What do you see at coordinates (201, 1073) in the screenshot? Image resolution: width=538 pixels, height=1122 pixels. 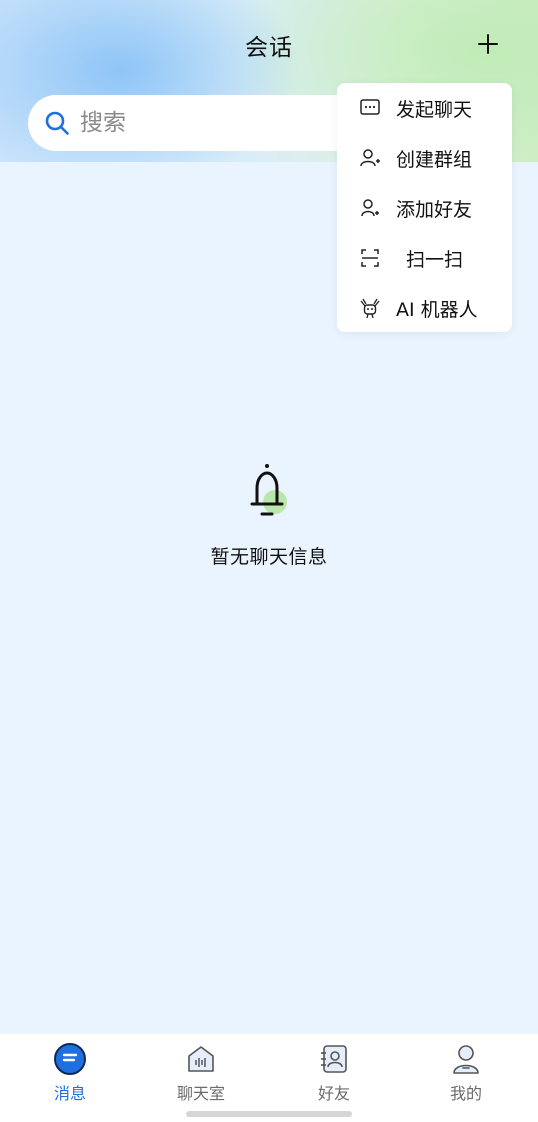 I see `tab-chatroom: 聊天室` at bounding box center [201, 1073].